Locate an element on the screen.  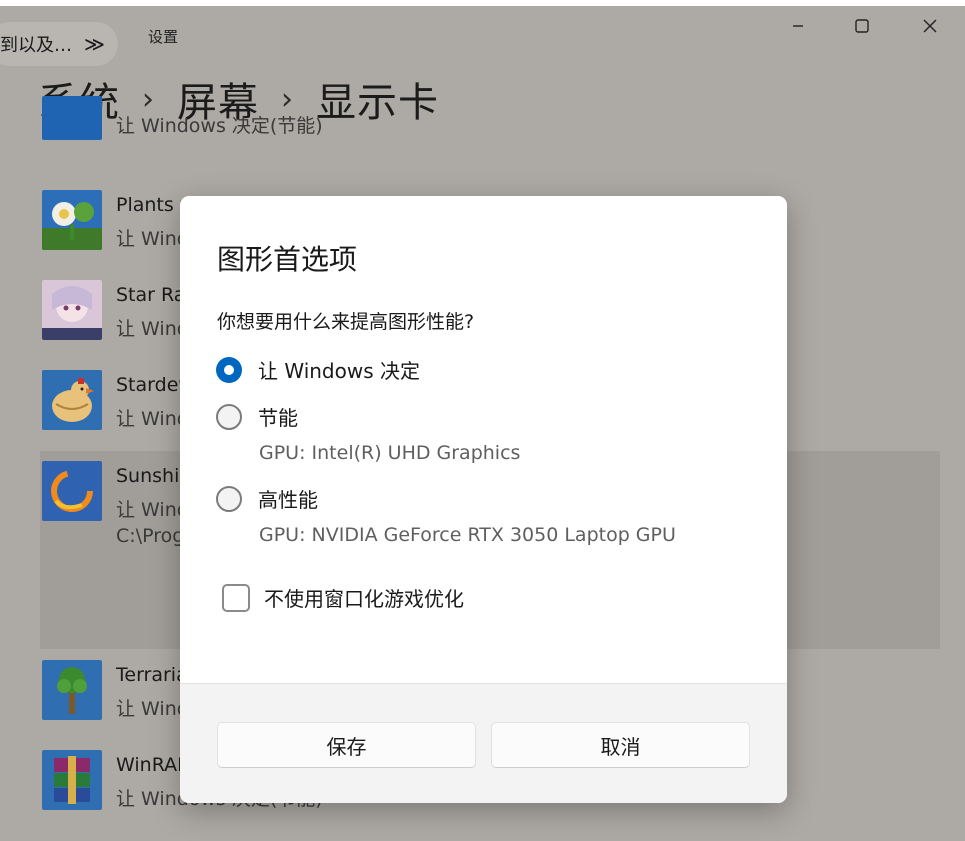
dialog-title: 图形首选项 is located at coordinates (287, 259).